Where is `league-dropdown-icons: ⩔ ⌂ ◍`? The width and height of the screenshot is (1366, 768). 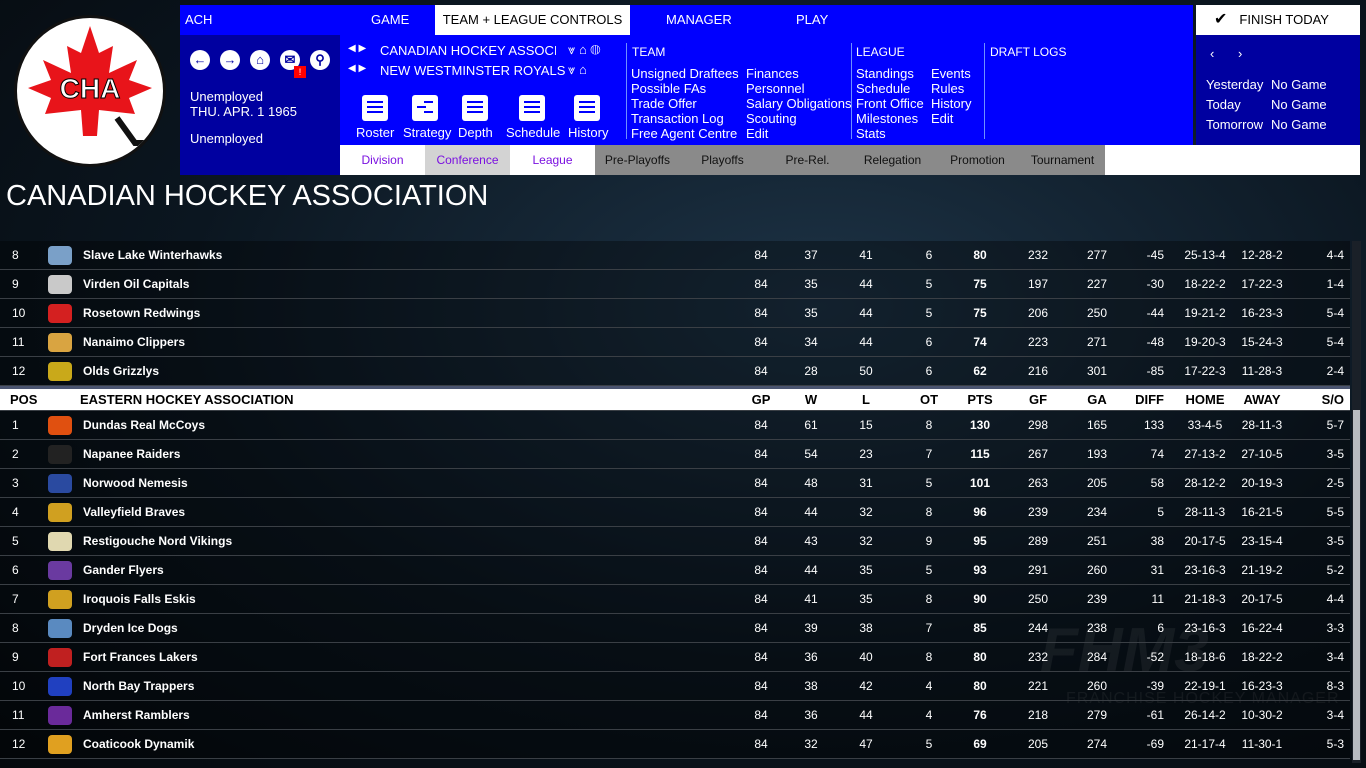 league-dropdown-icons: ⩔ ⌂ ◍ is located at coordinates (584, 50).